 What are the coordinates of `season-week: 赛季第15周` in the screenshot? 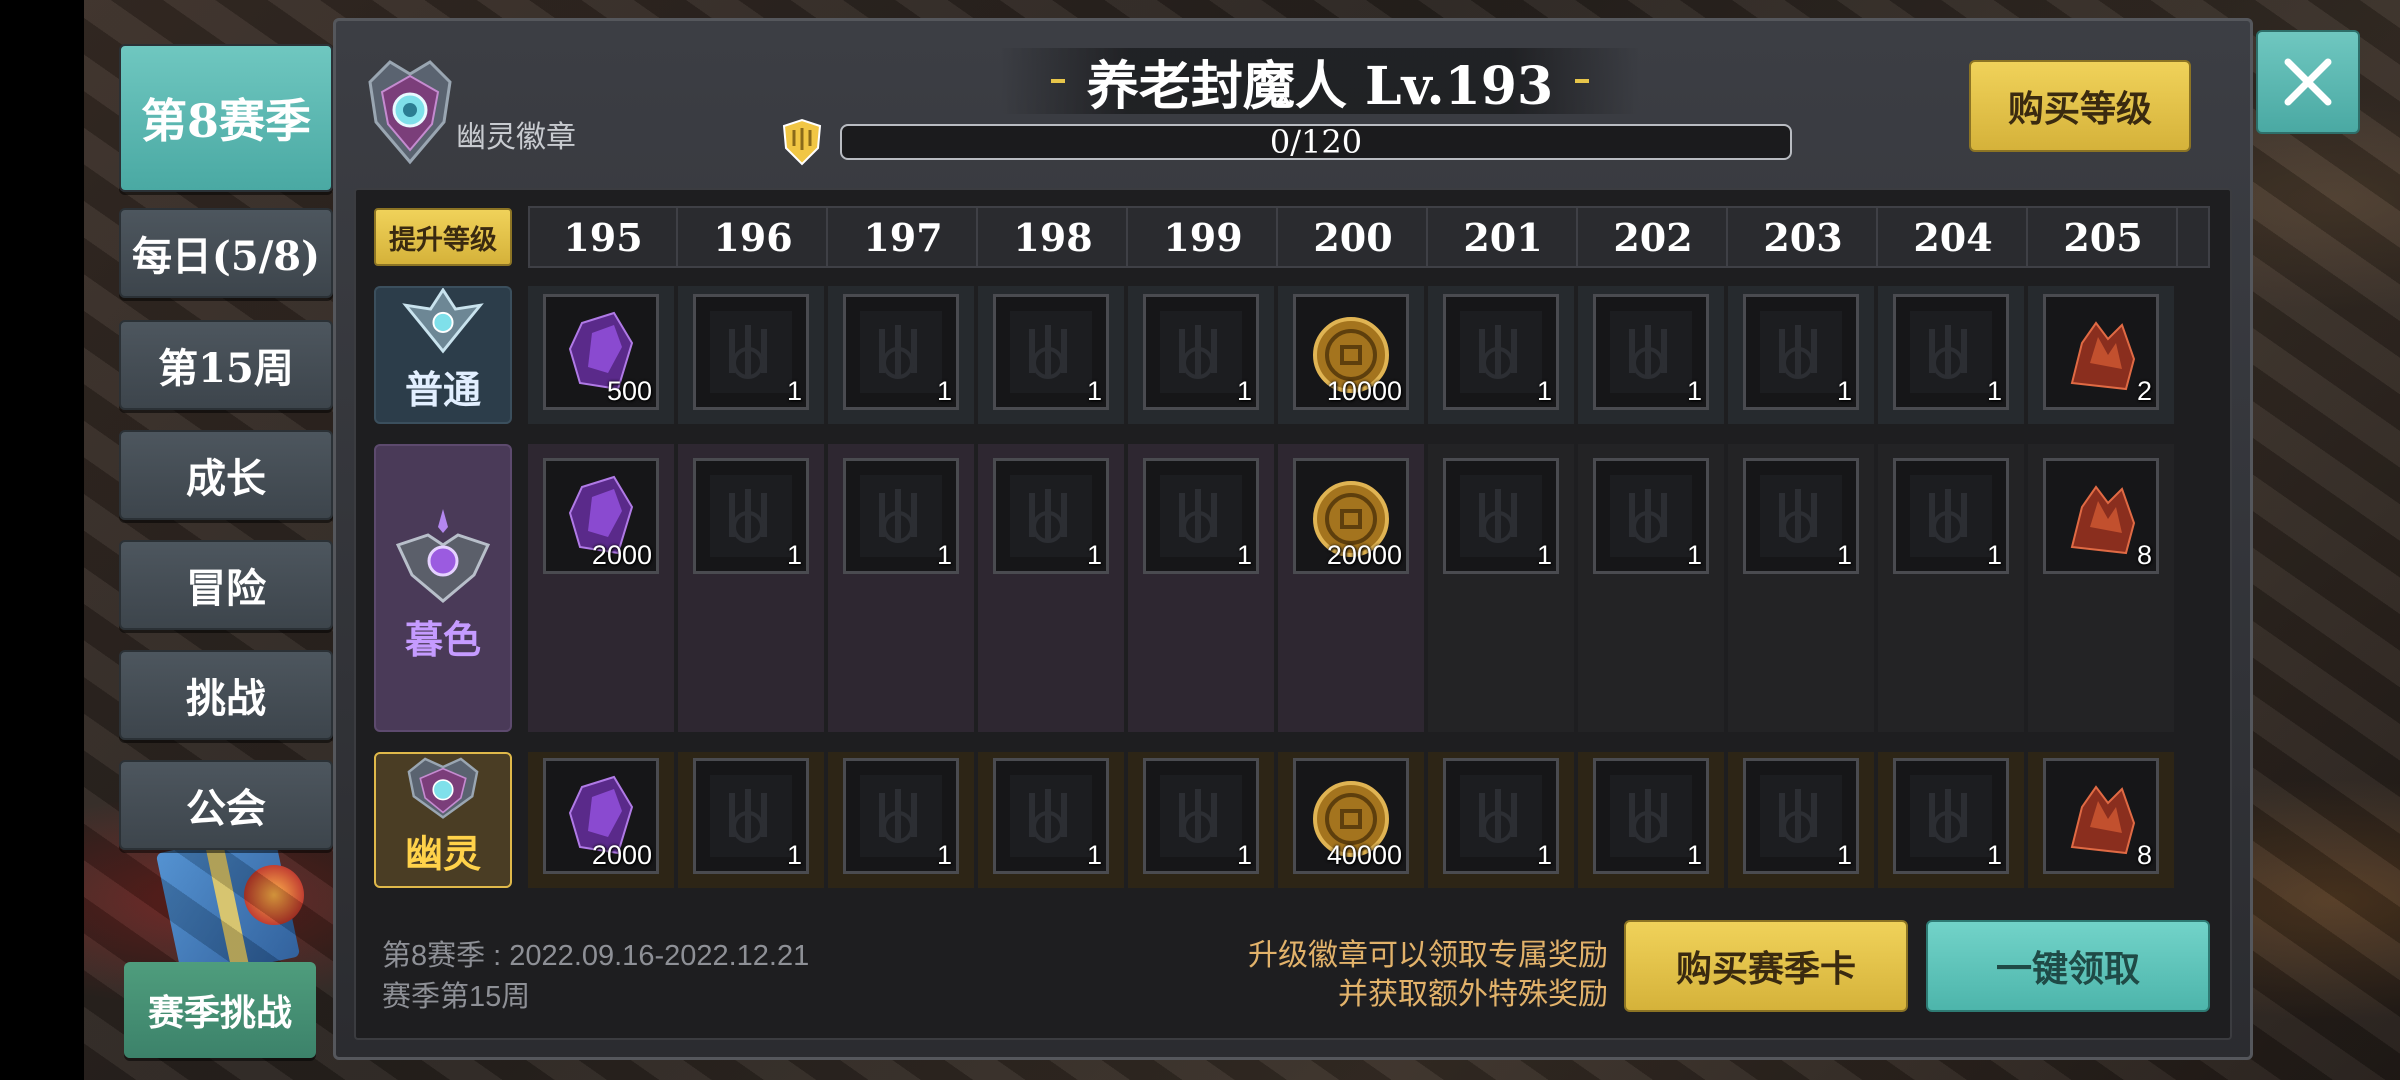 It's located at (456, 997).